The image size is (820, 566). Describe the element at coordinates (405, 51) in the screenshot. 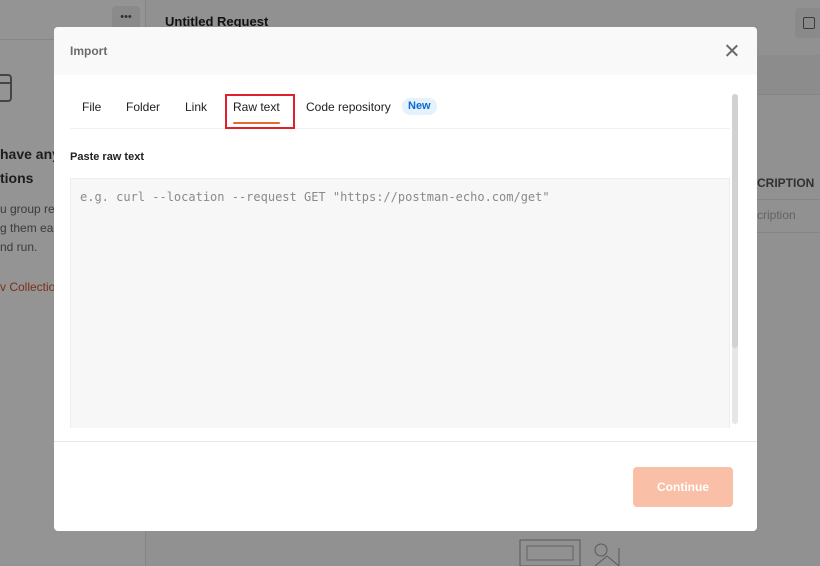

I see `modal-header: Import` at that location.